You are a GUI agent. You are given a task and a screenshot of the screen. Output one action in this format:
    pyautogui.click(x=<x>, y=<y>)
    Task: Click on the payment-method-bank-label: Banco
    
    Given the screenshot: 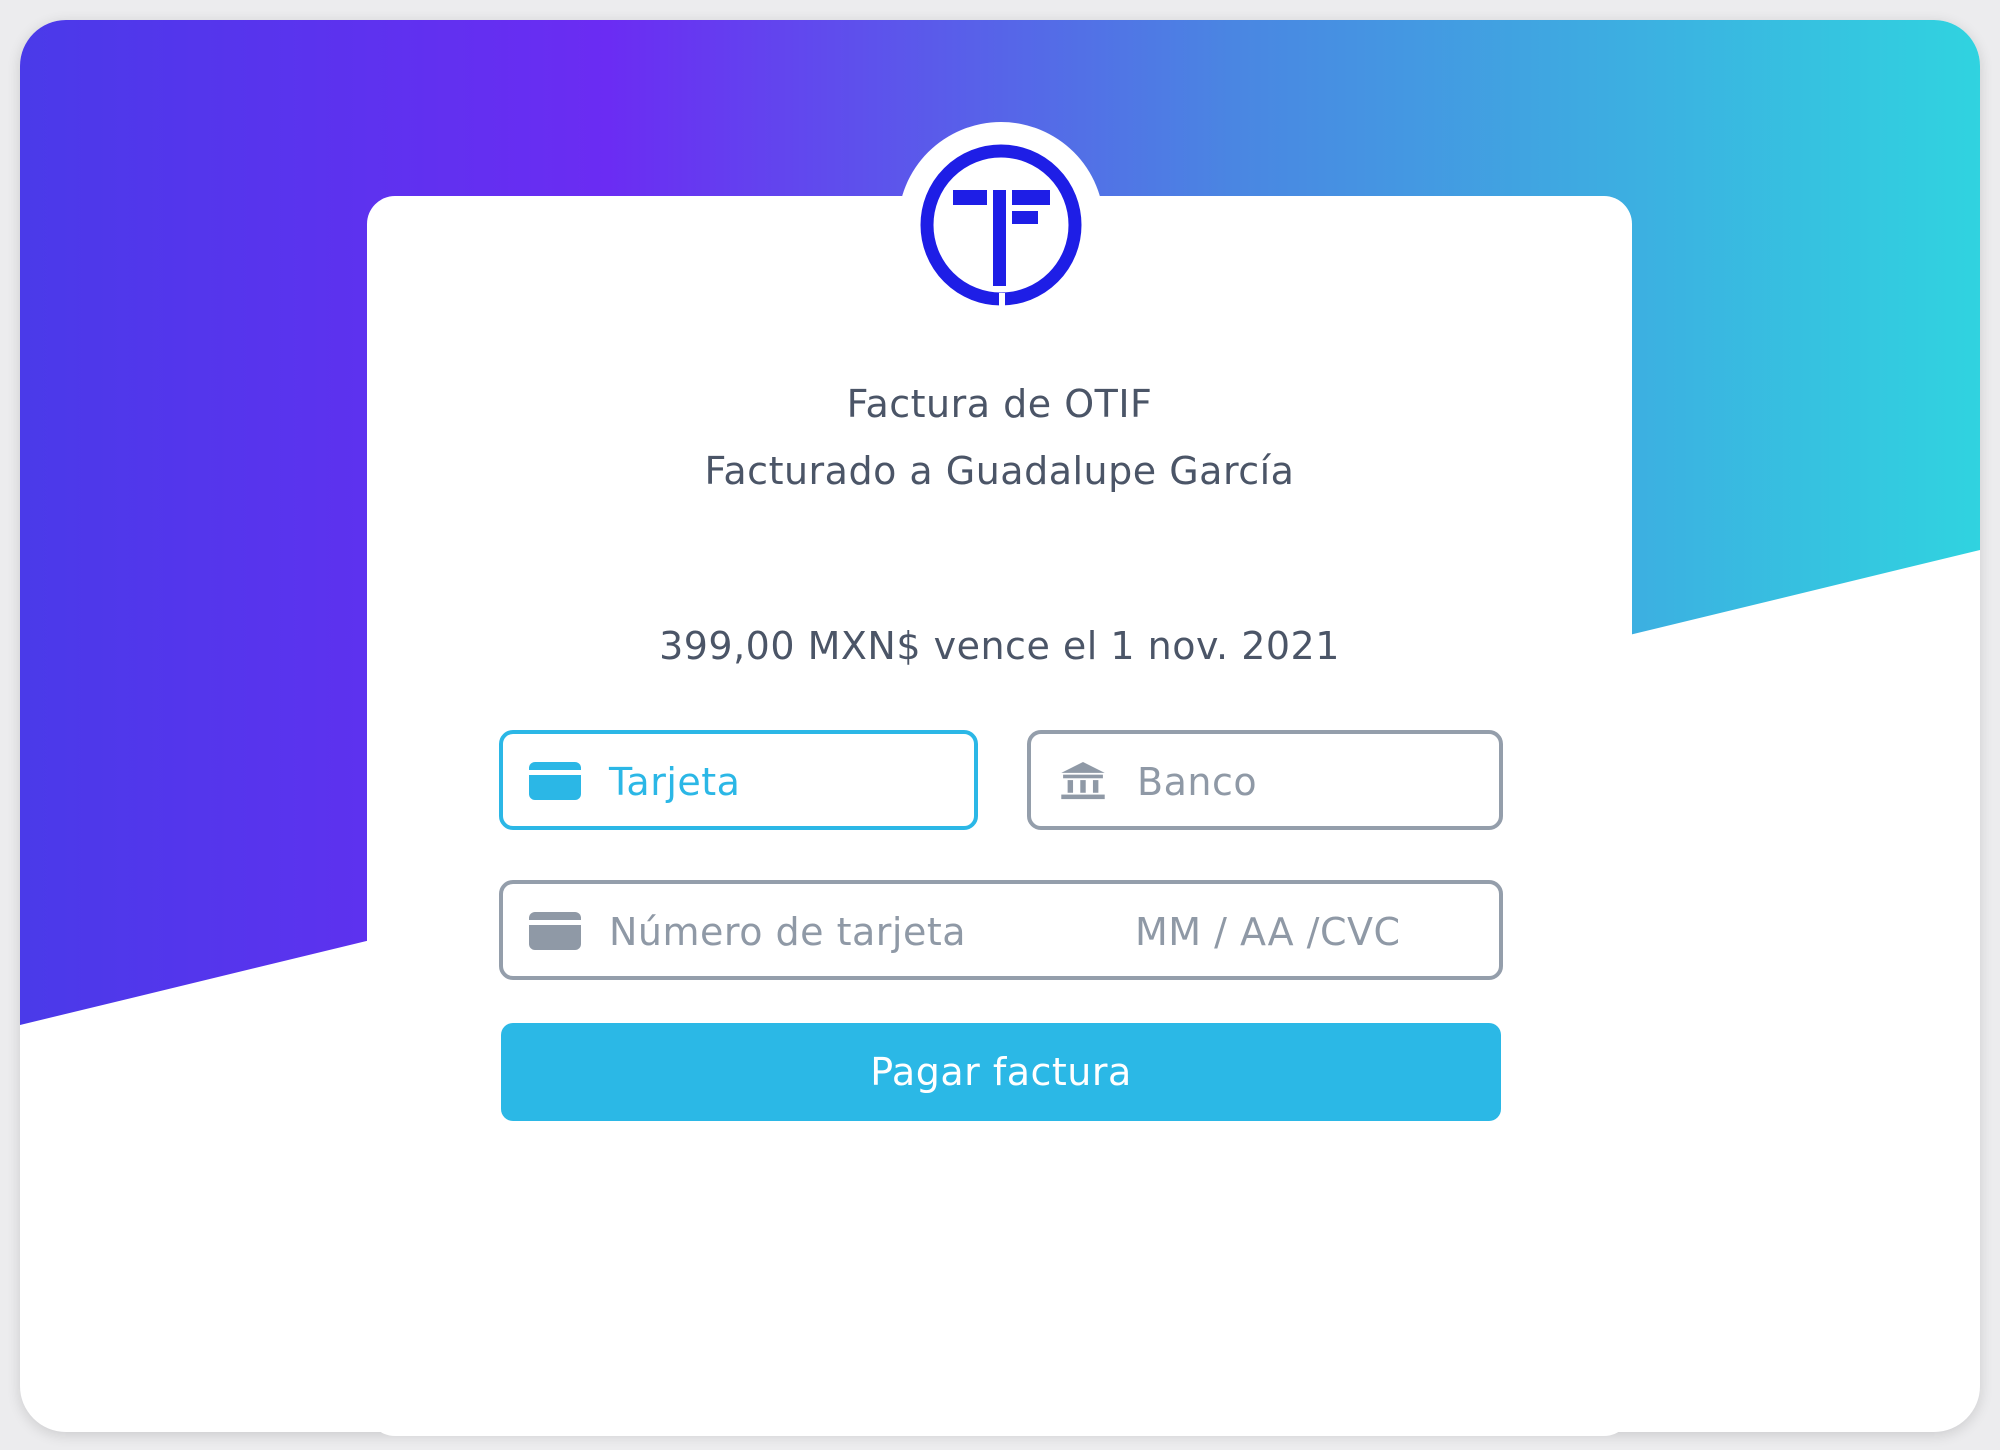 What is the action you would take?
    pyautogui.click(x=1197, y=782)
    